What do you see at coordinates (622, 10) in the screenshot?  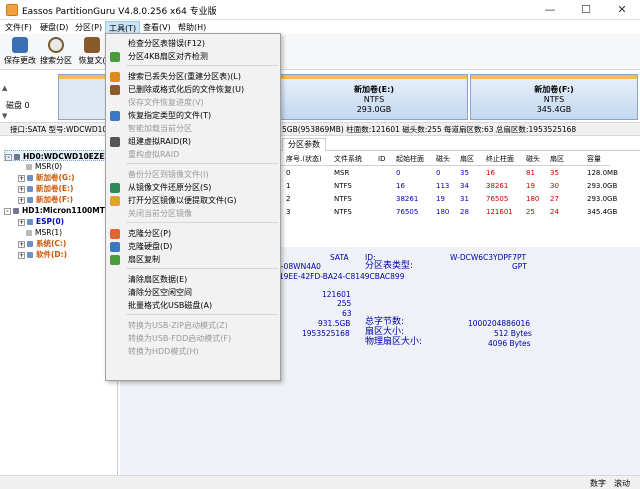 I see `close-button: ✕` at bounding box center [622, 10].